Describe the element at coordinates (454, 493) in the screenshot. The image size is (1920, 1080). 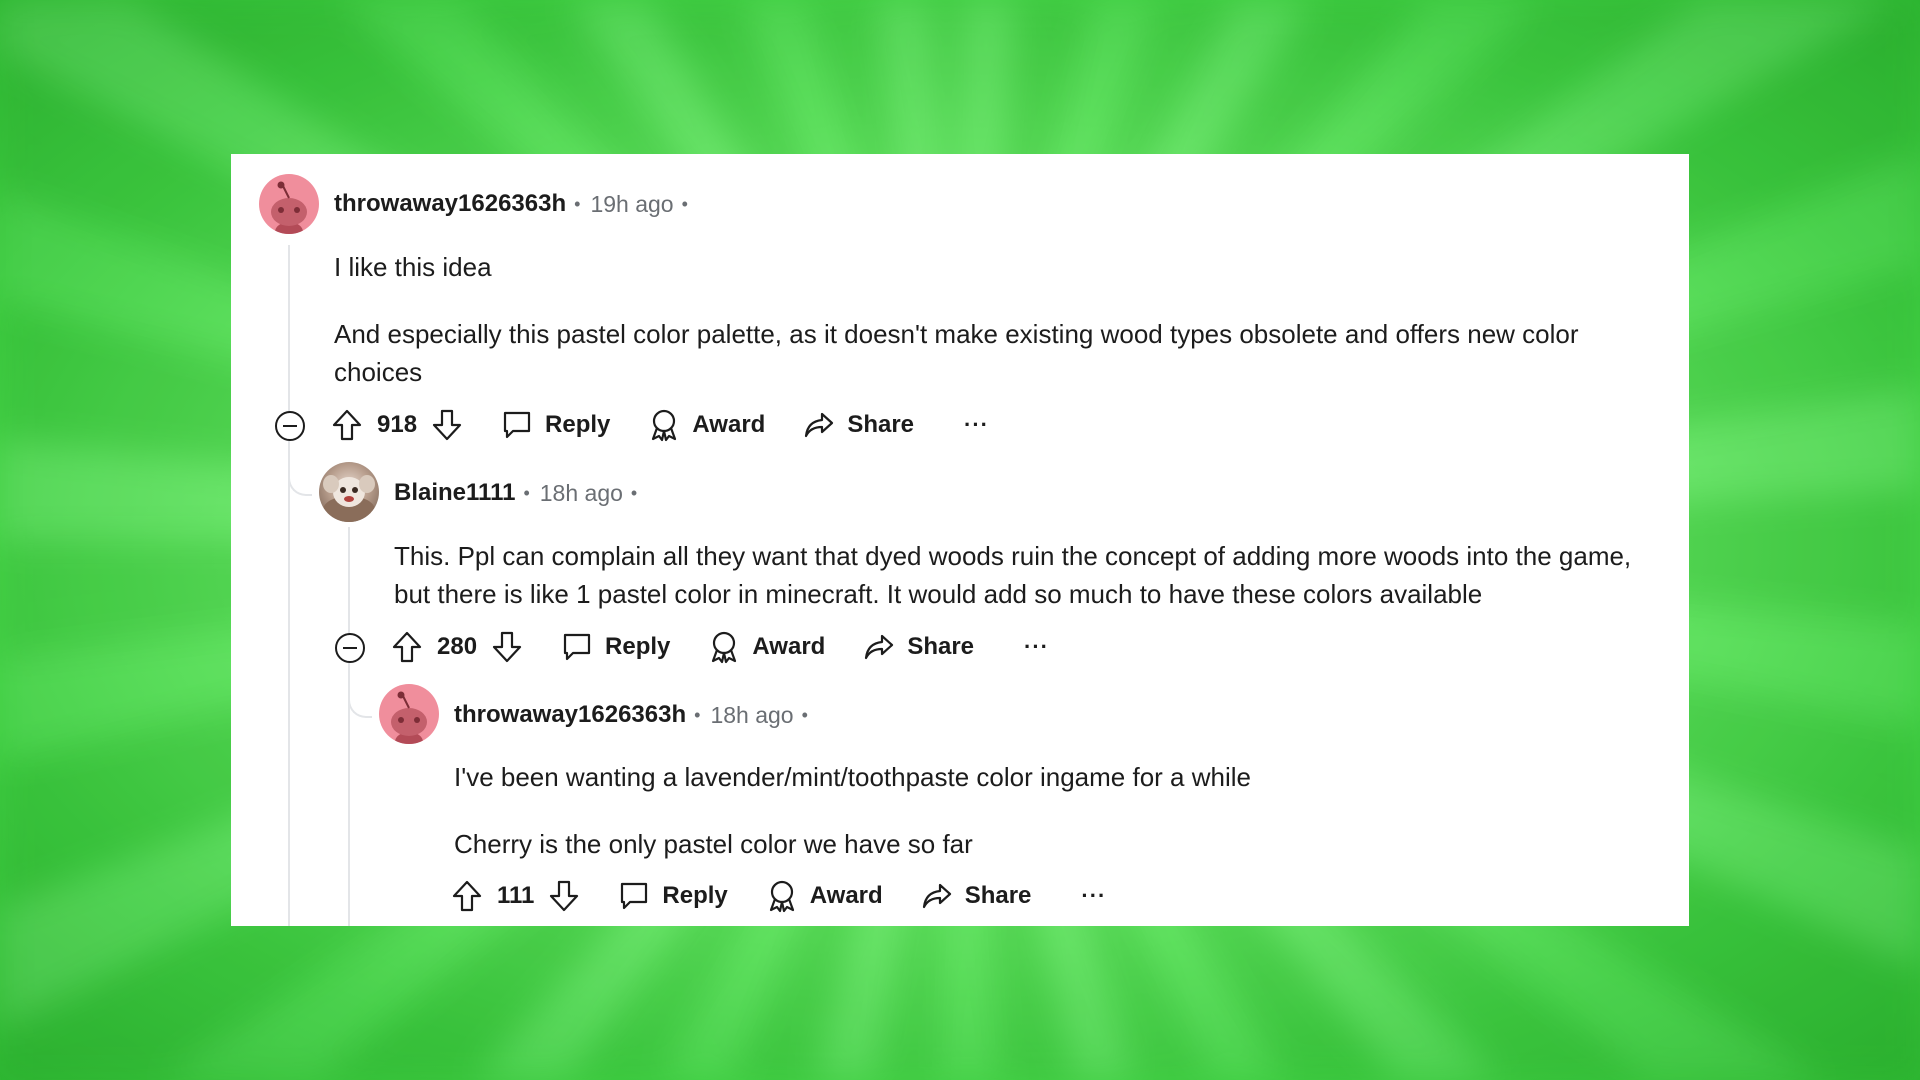
I see `username: Blaine1111` at that location.